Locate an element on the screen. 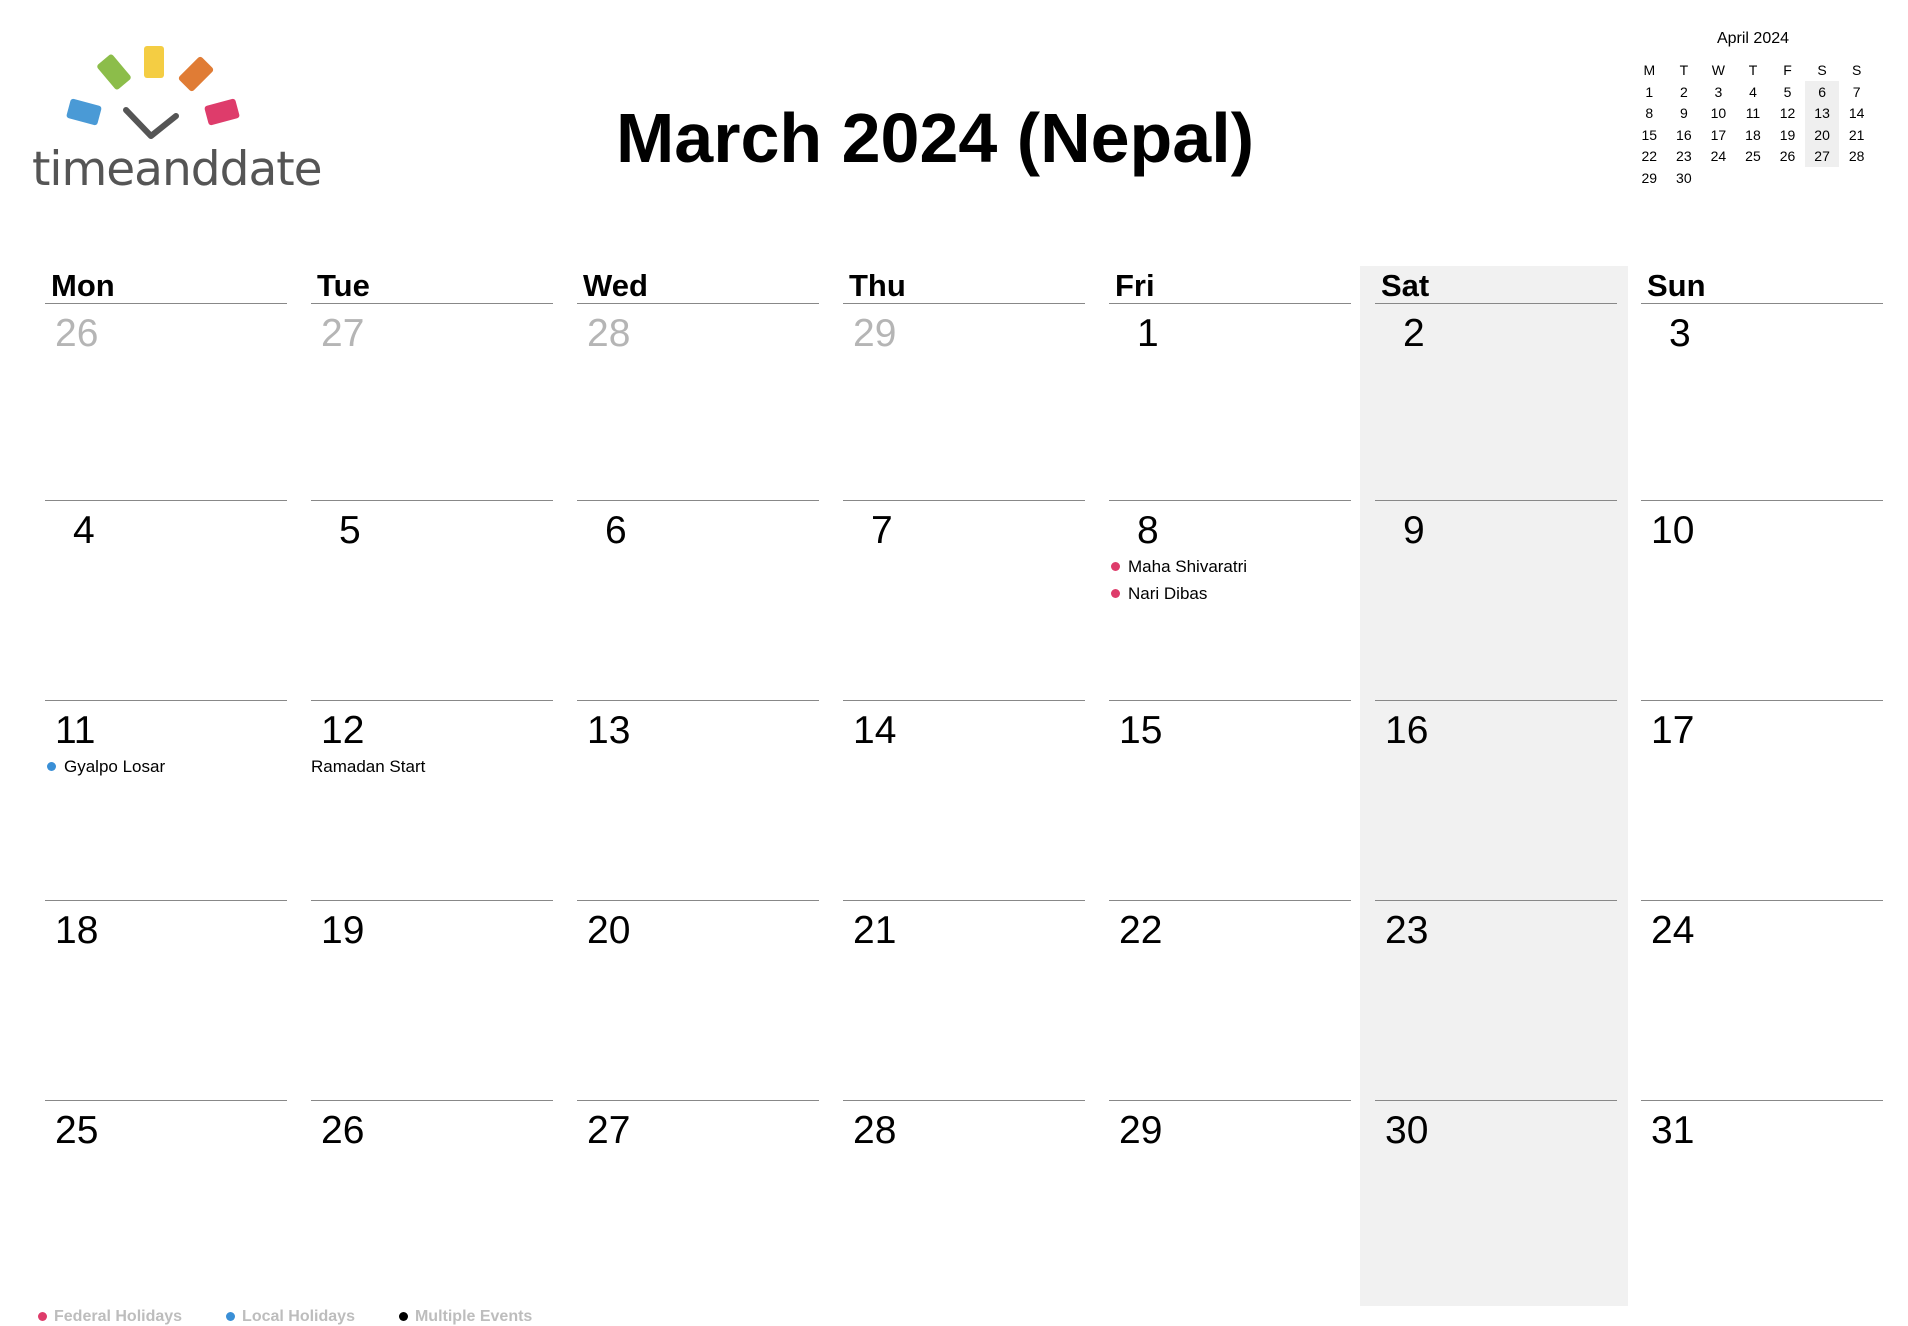 This screenshot has height=1326, width=1908. mini-weekday: T is located at coordinates (1753, 69).